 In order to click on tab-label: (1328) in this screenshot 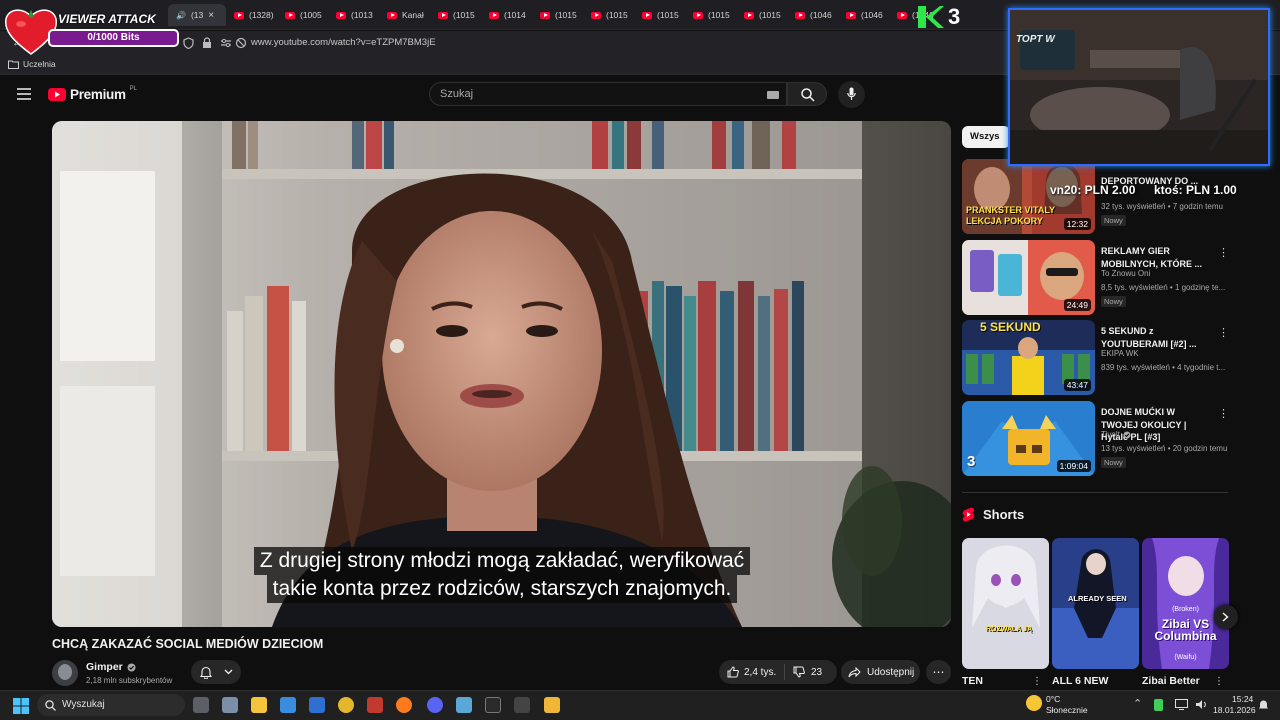, I will do `click(261, 15)`.